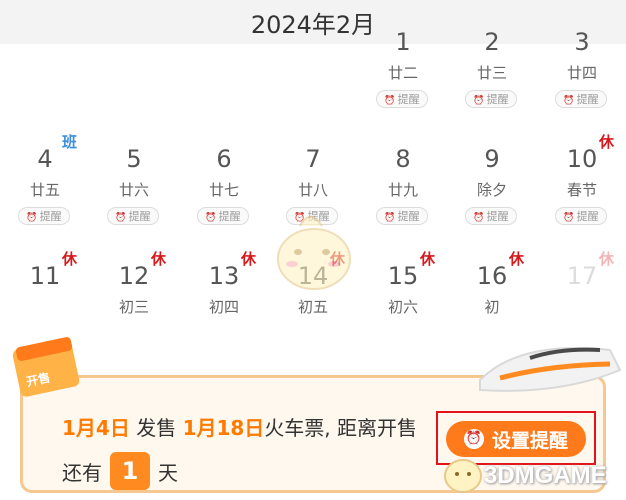  Describe the element at coordinates (491, 190) in the screenshot. I see `lunar-date: 除夕` at that location.